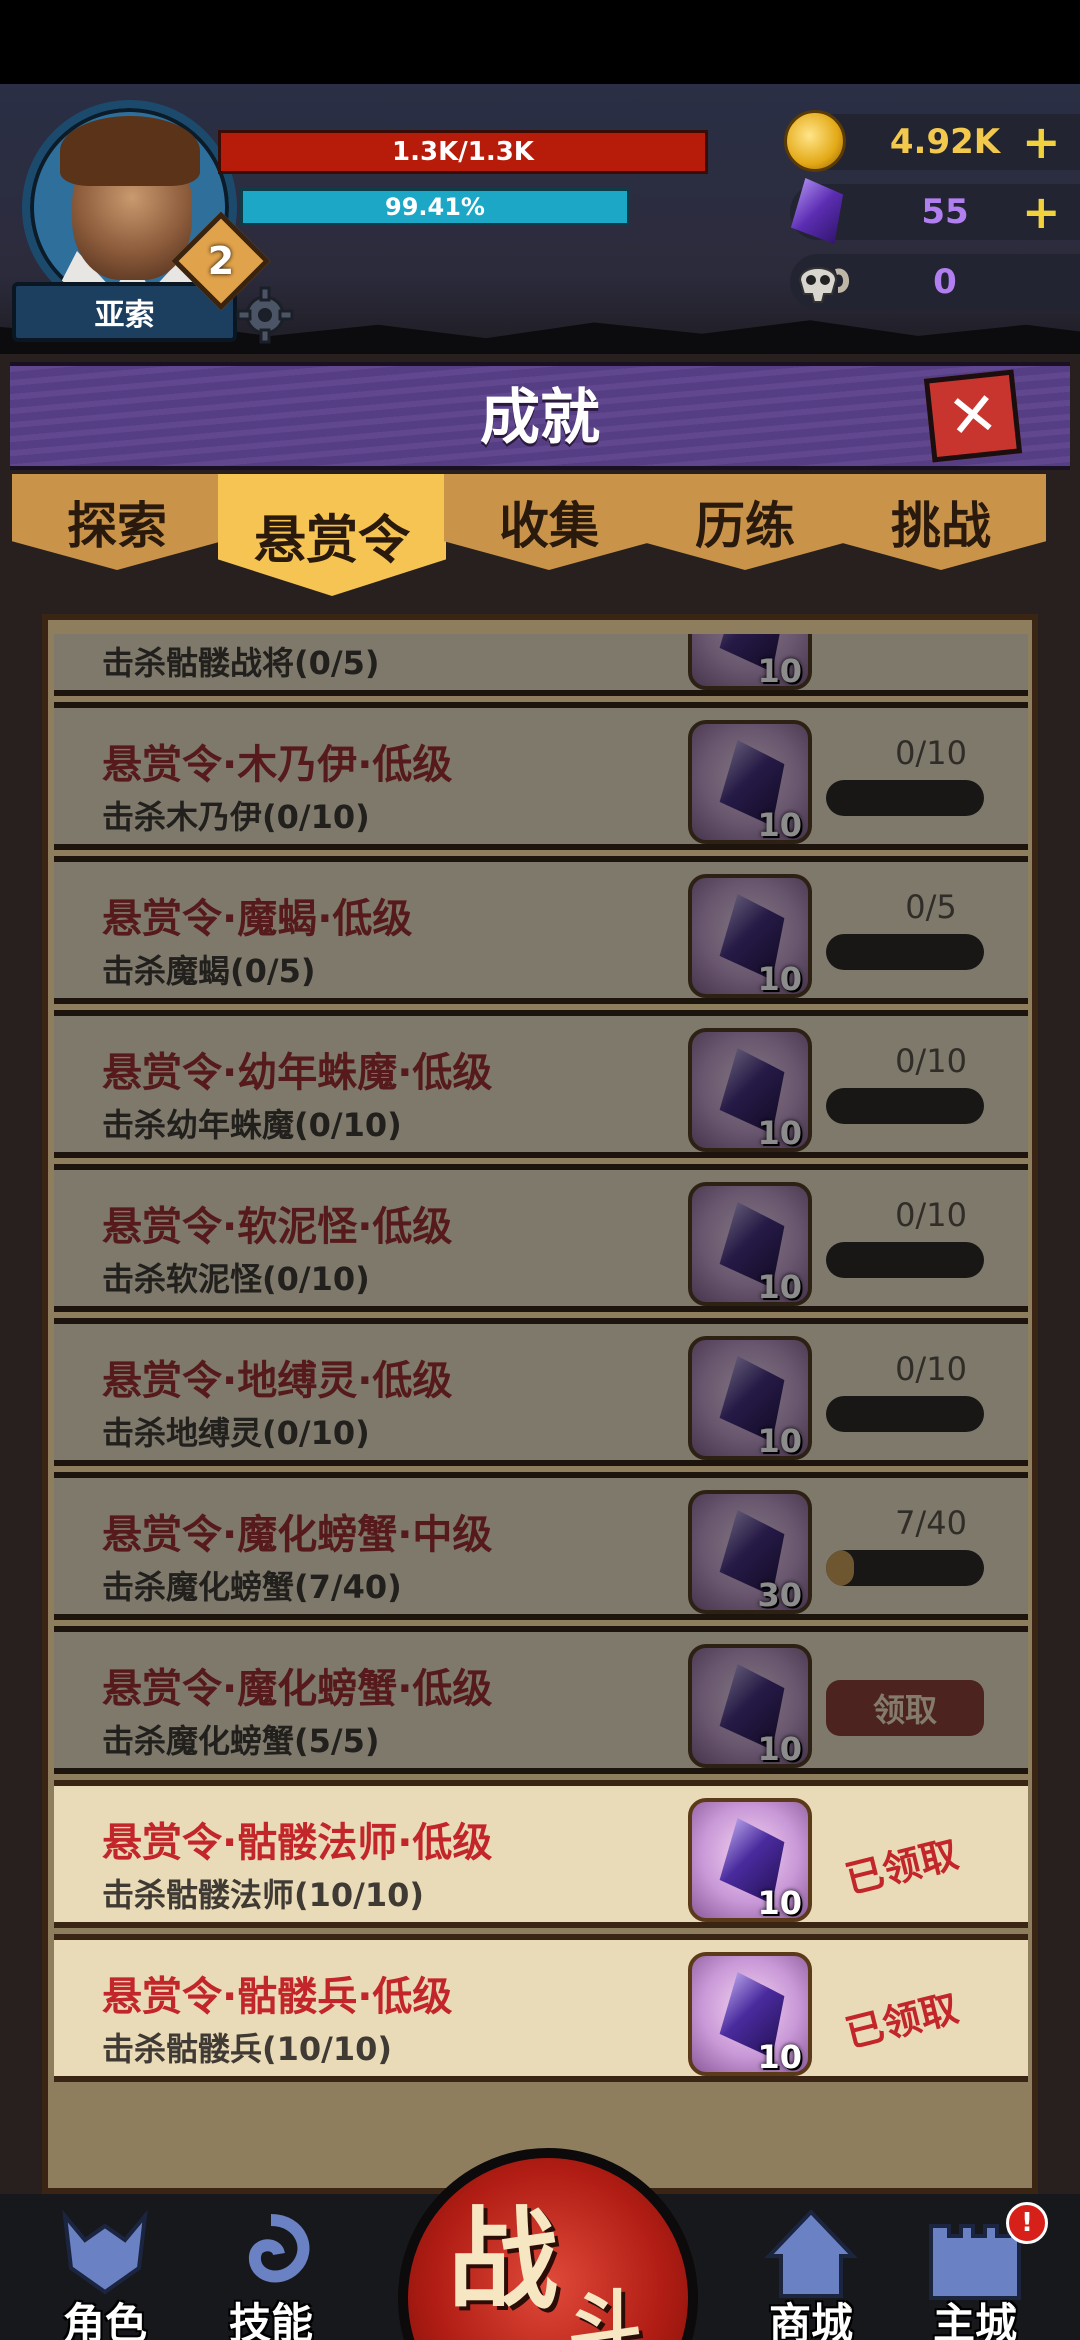  I want to click on nav-main-city-label: 主城, so click(974, 2319).